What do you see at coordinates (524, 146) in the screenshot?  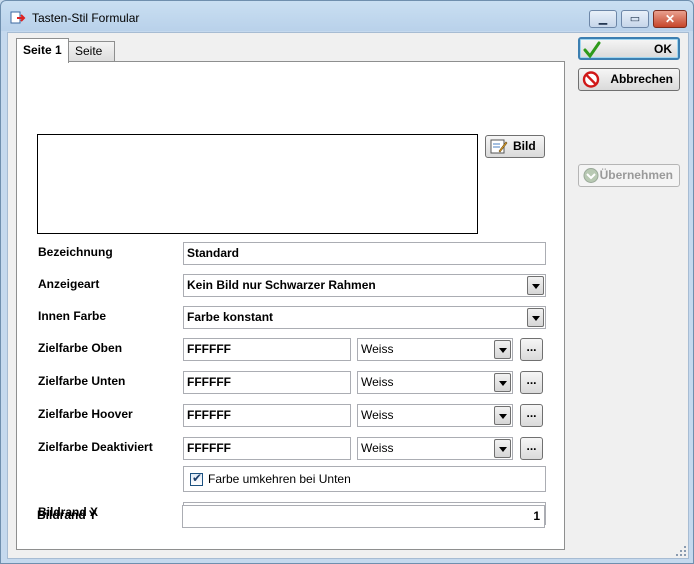 I see `bild-button-label: Bild` at bounding box center [524, 146].